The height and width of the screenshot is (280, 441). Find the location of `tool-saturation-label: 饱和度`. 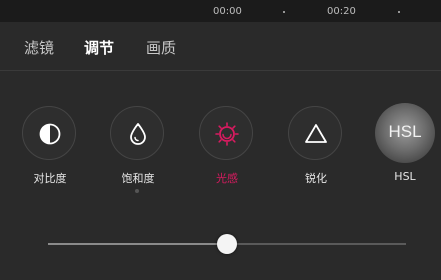

tool-saturation-label: 饱和度 is located at coordinates (138, 178).